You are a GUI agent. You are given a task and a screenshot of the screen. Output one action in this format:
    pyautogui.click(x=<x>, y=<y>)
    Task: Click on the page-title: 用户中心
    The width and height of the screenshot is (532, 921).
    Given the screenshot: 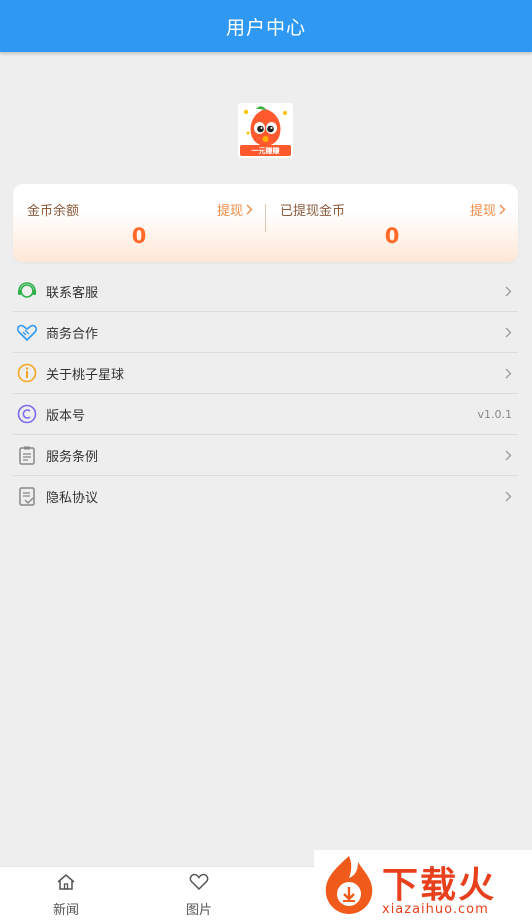 What is the action you would take?
    pyautogui.click(x=265, y=27)
    